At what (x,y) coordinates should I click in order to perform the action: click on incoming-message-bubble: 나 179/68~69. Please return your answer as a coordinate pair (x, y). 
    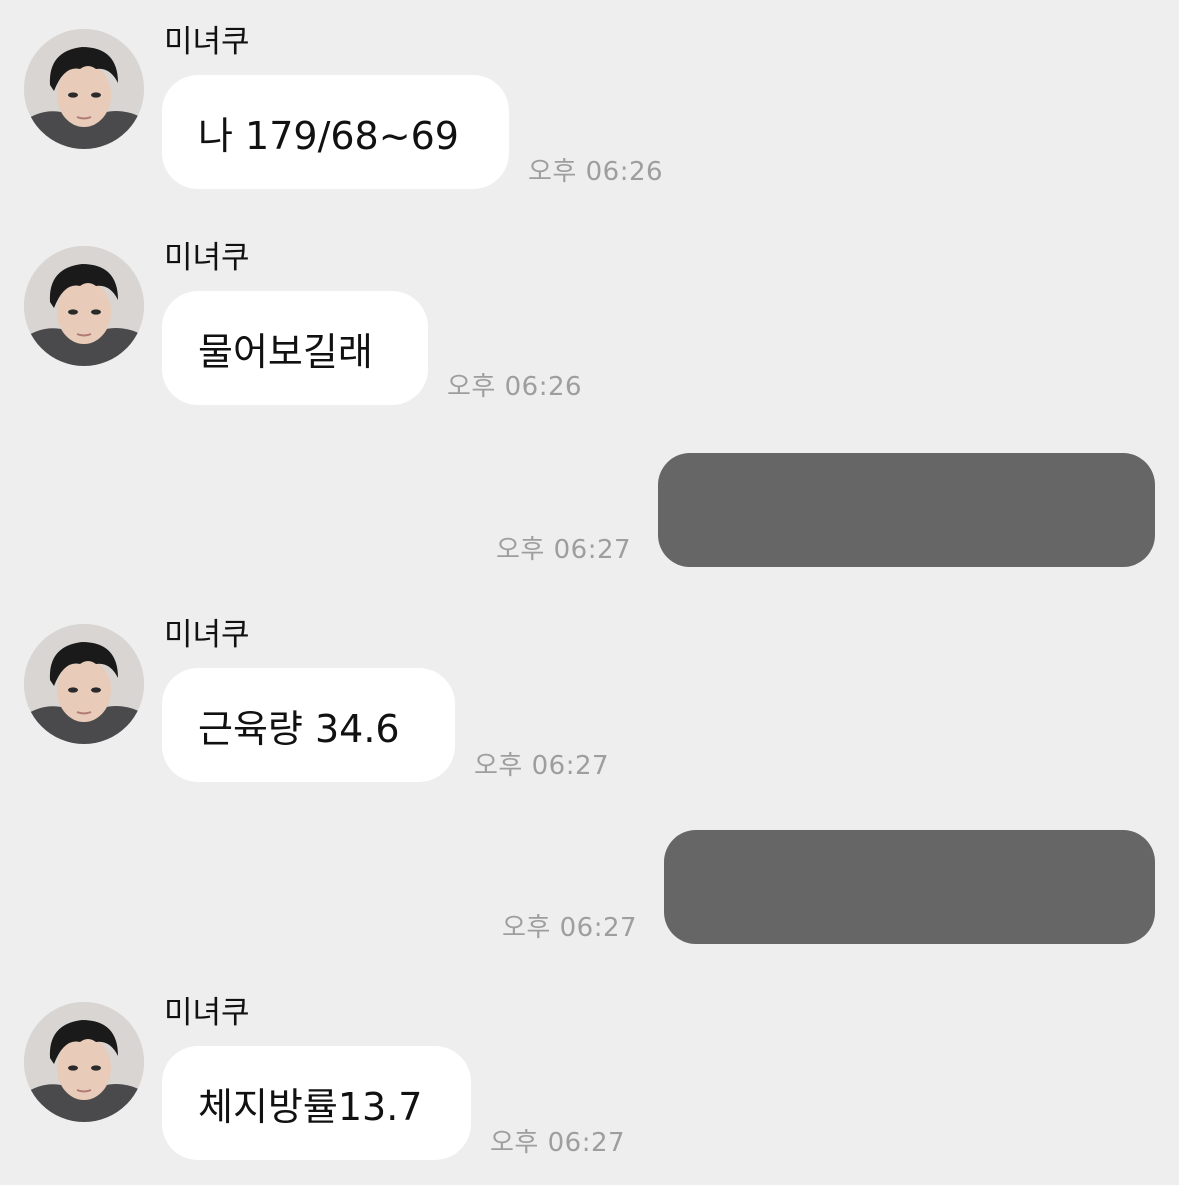
    Looking at the image, I should click on (335, 132).